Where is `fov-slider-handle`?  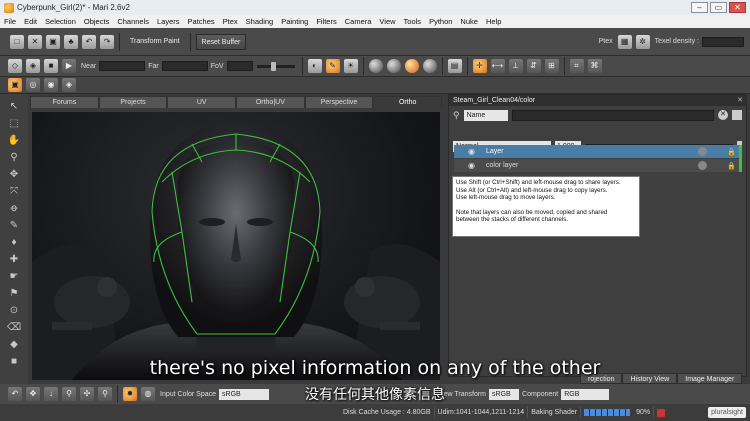 fov-slider-handle is located at coordinates (273, 66).